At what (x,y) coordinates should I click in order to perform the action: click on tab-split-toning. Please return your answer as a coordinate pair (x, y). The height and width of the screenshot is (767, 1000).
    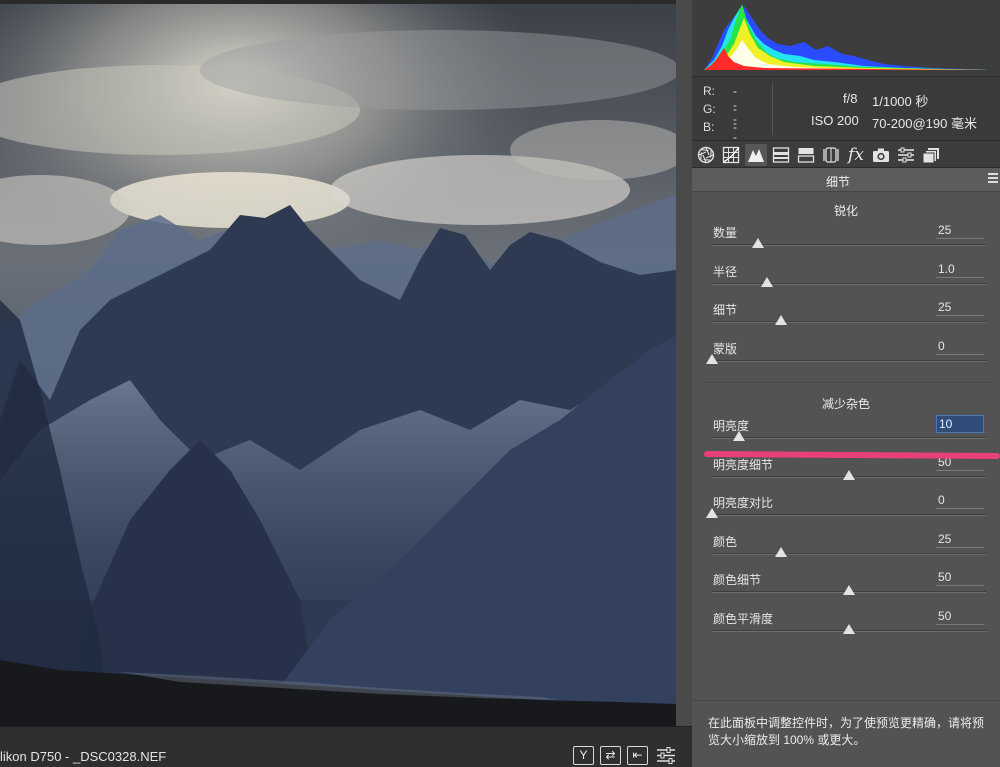
    Looking at the image, I should click on (806, 155).